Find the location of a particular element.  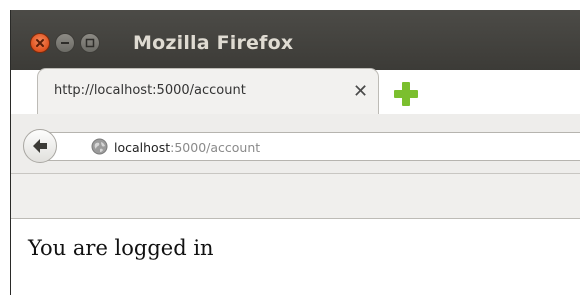

tab-close-icon: ✕ is located at coordinates (360, 92).